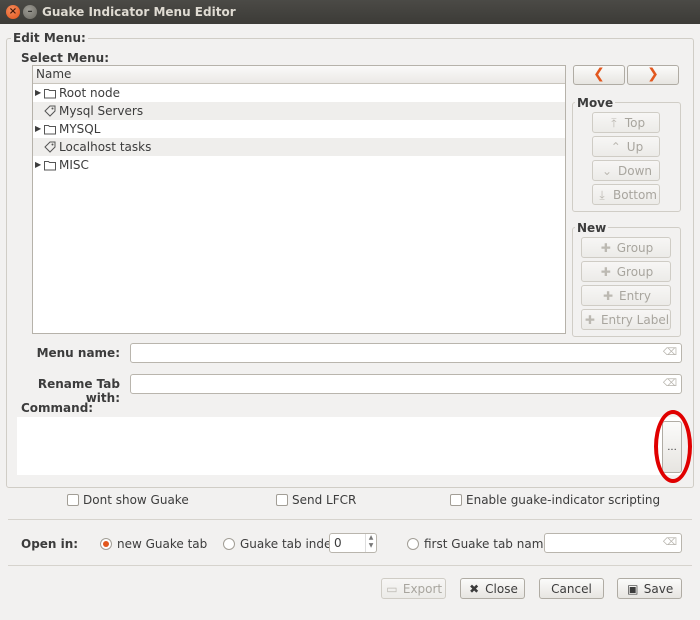  What do you see at coordinates (299, 147) in the screenshot?
I see `tree-row-localhost-tasks: Localhost tasks` at bounding box center [299, 147].